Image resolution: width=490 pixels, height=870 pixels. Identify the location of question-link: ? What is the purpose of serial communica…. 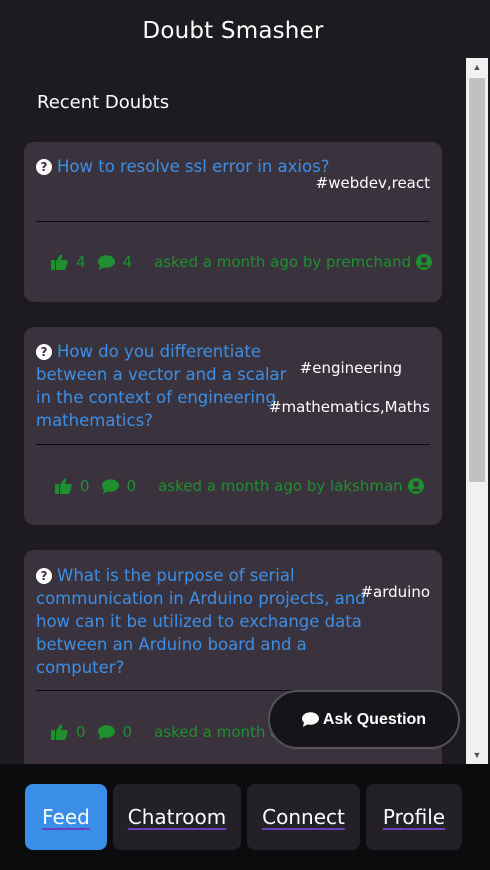
(201, 621).